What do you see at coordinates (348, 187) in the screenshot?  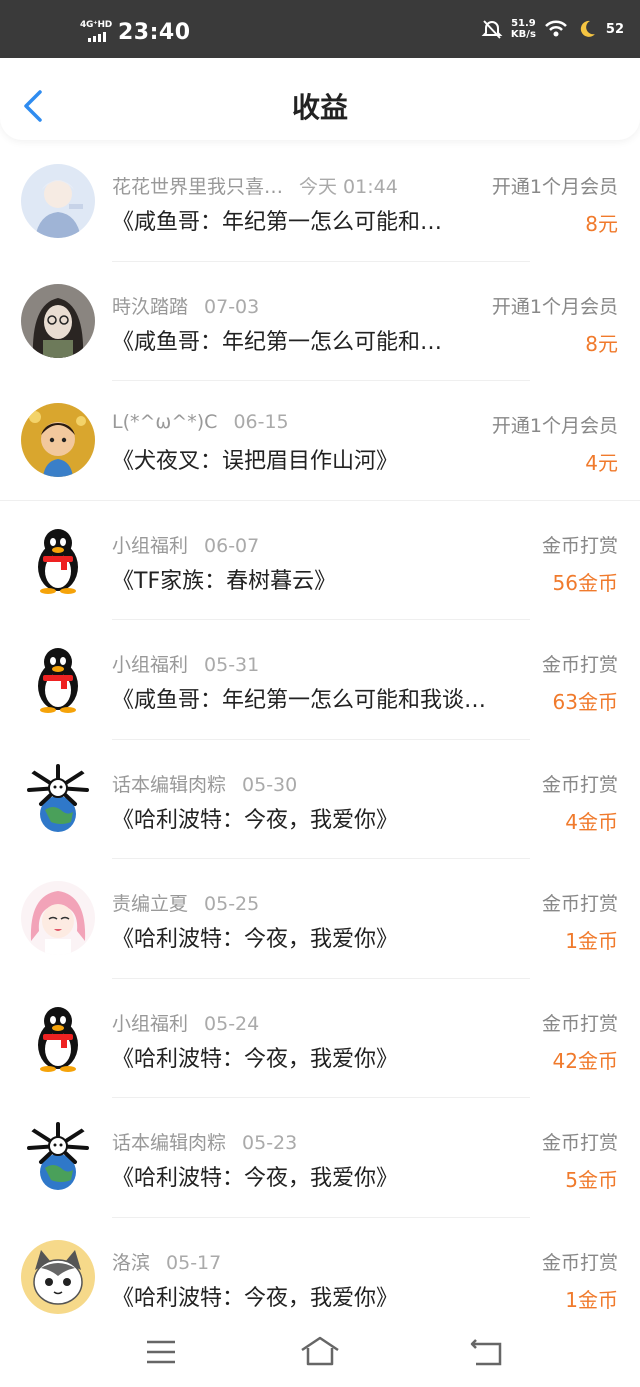 I see `item-date: 今天 01:44` at bounding box center [348, 187].